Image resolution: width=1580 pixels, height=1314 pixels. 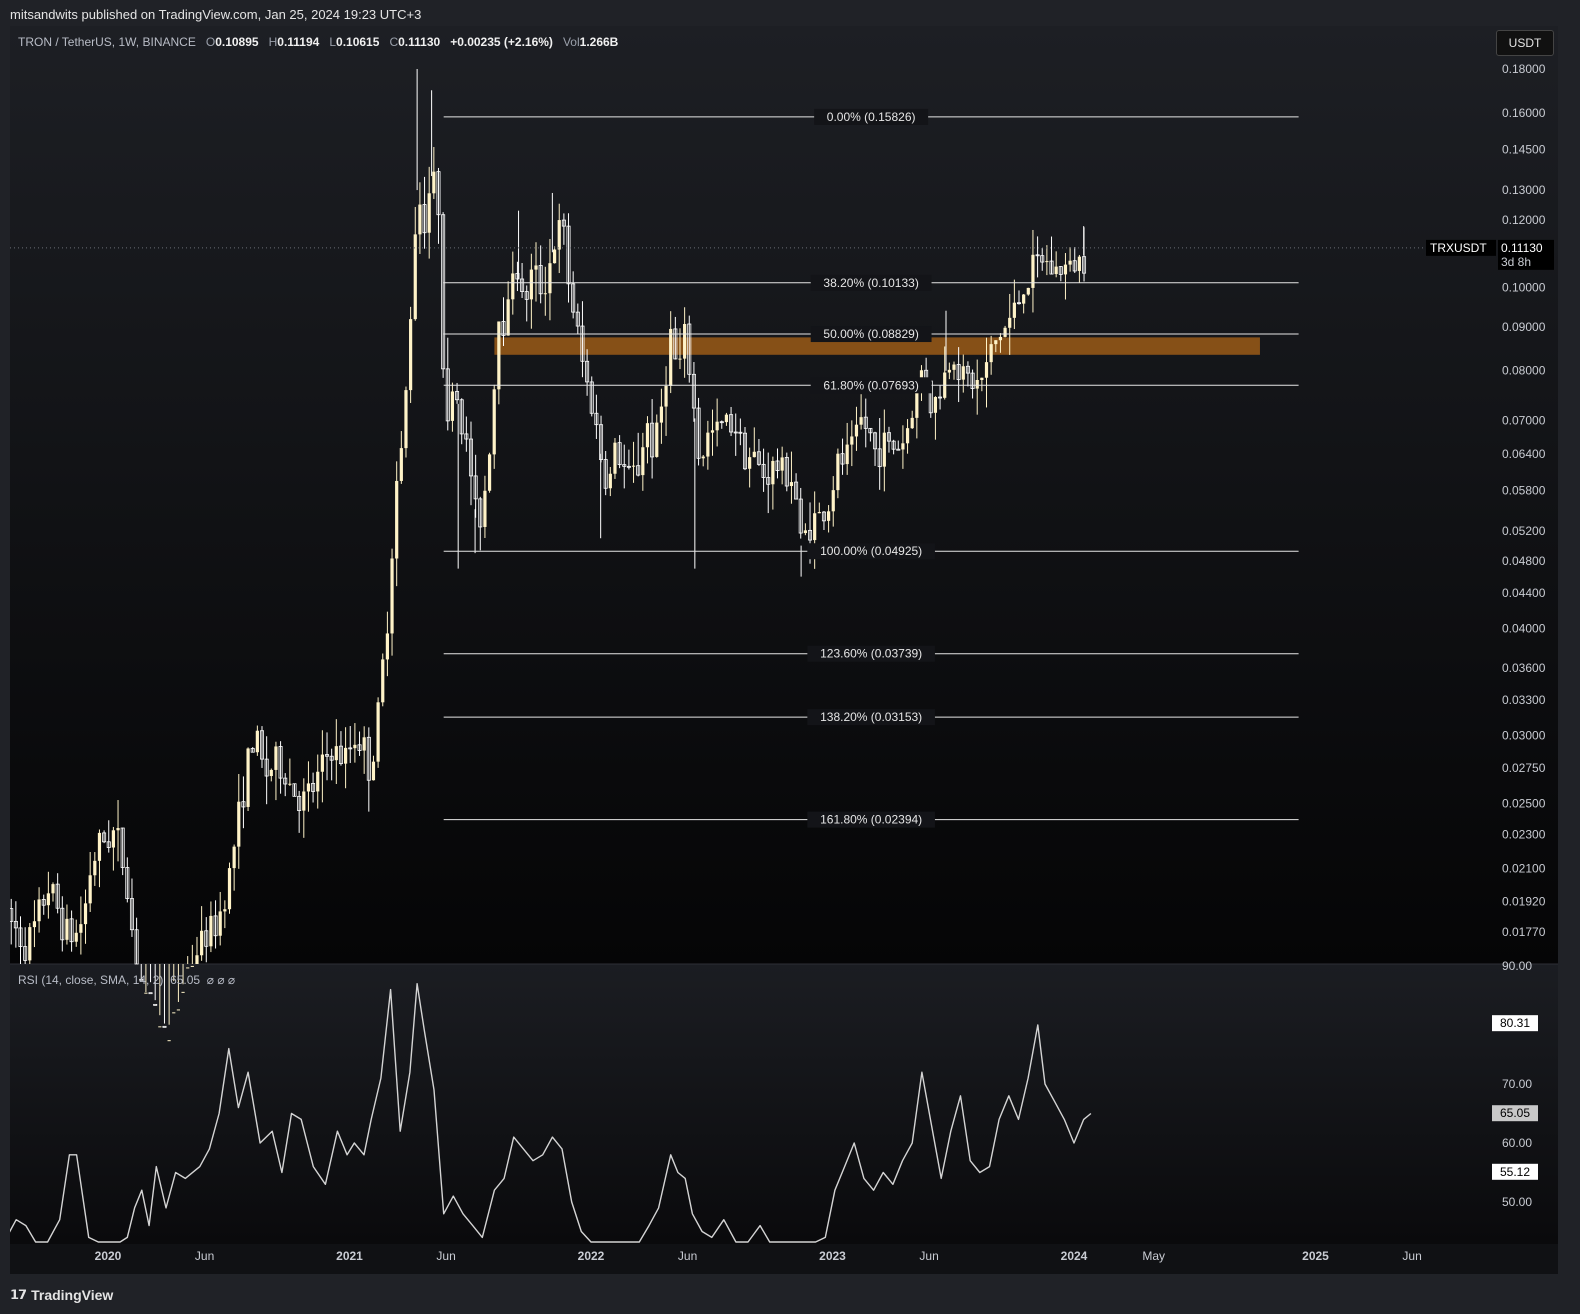 What do you see at coordinates (1524, 190) in the screenshot?
I see `price-axis-label: 0.13000` at bounding box center [1524, 190].